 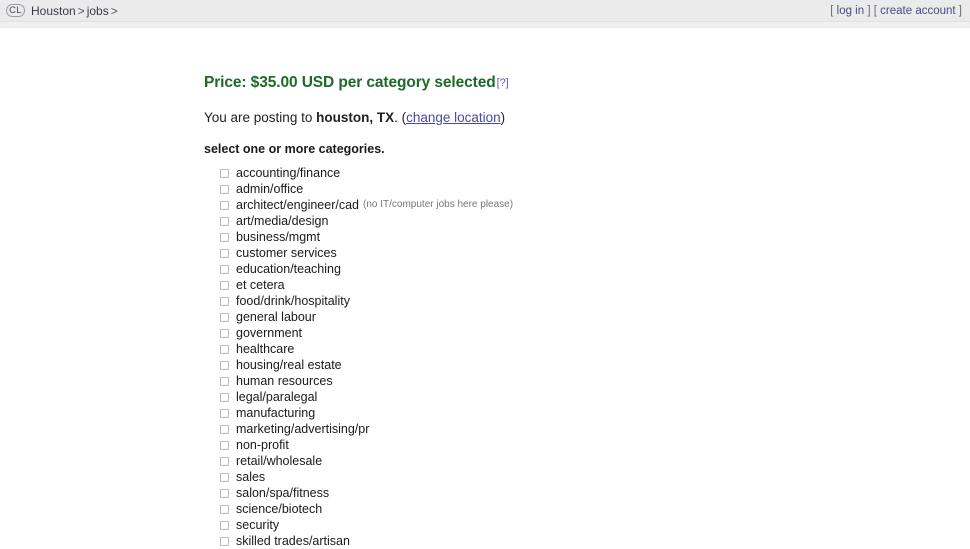 I want to click on category-list-item: sales, so click(x=595, y=477).